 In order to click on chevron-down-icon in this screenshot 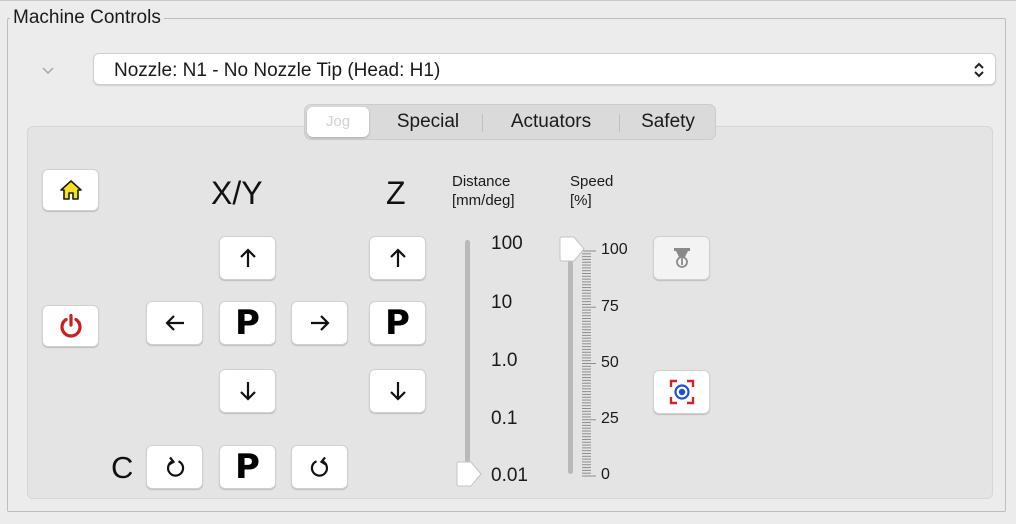, I will do `click(48, 71)`.